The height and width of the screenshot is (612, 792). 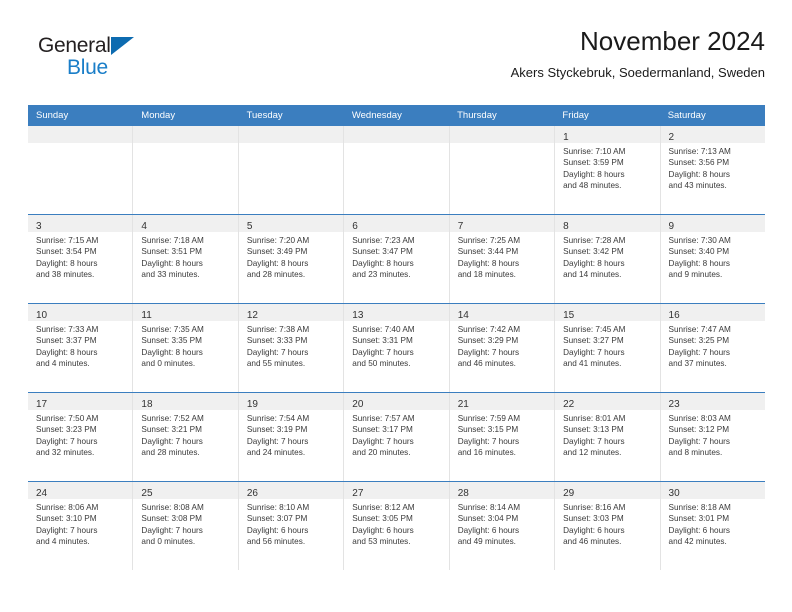 What do you see at coordinates (376, 115) in the screenshot?
I see `day-of-week-header: Wednesday` at bounding box center [376, 115].